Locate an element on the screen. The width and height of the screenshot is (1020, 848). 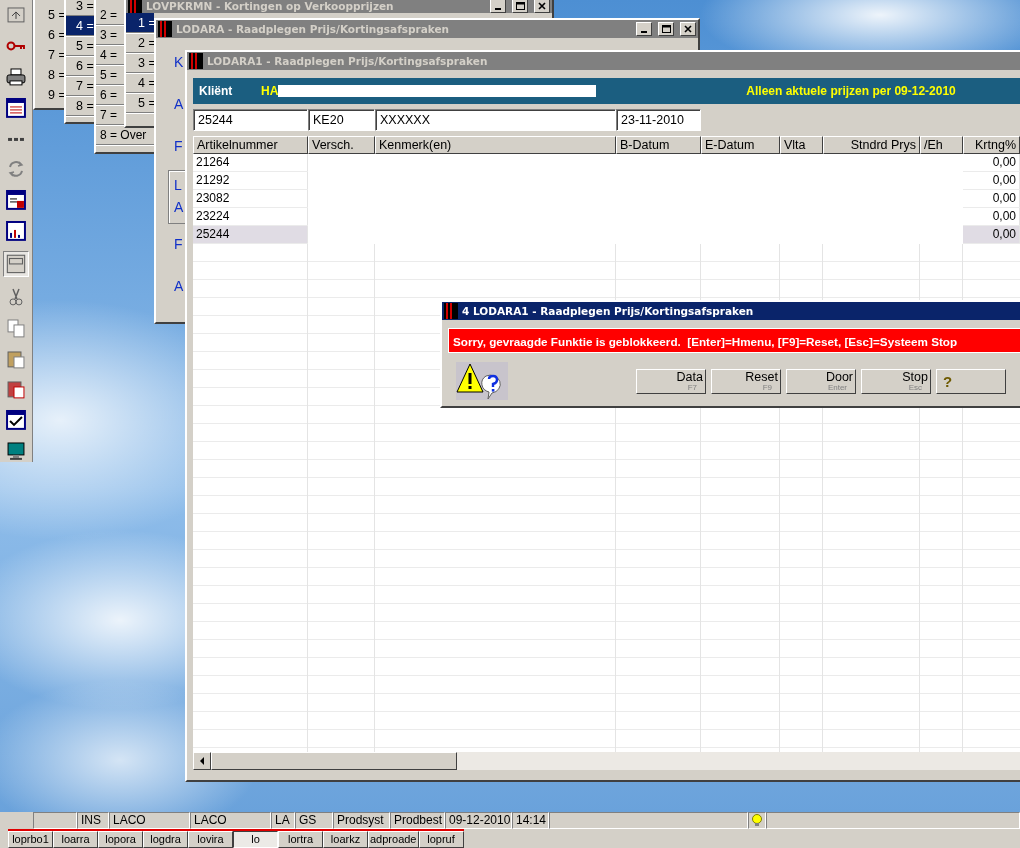
command-button: Stop Esc is located at coordinates (896, 381).